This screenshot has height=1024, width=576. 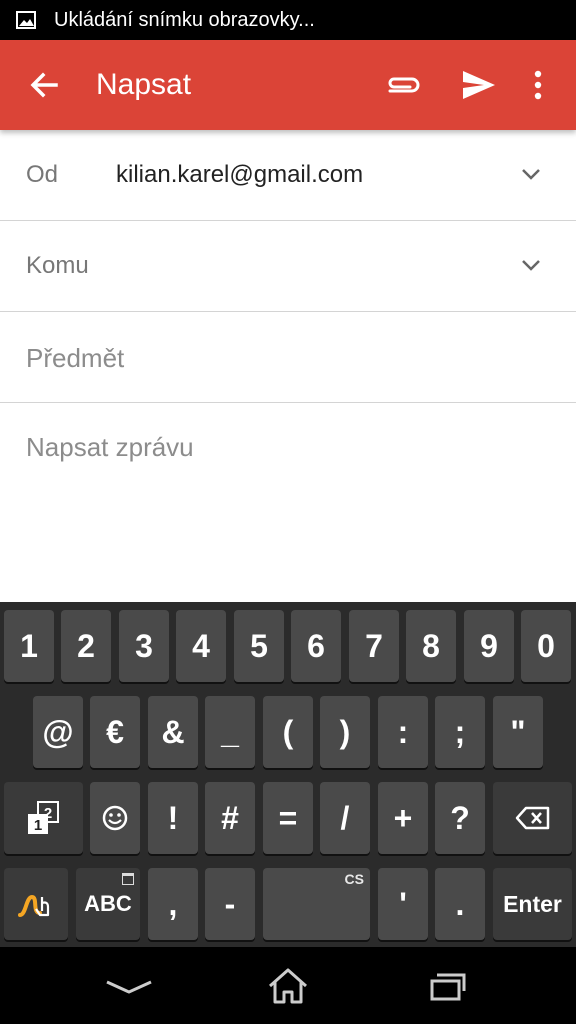 What do you see at coordinates (26, 20) in the screenshot?
I see `image-icon` at bounding box center [26, 20].